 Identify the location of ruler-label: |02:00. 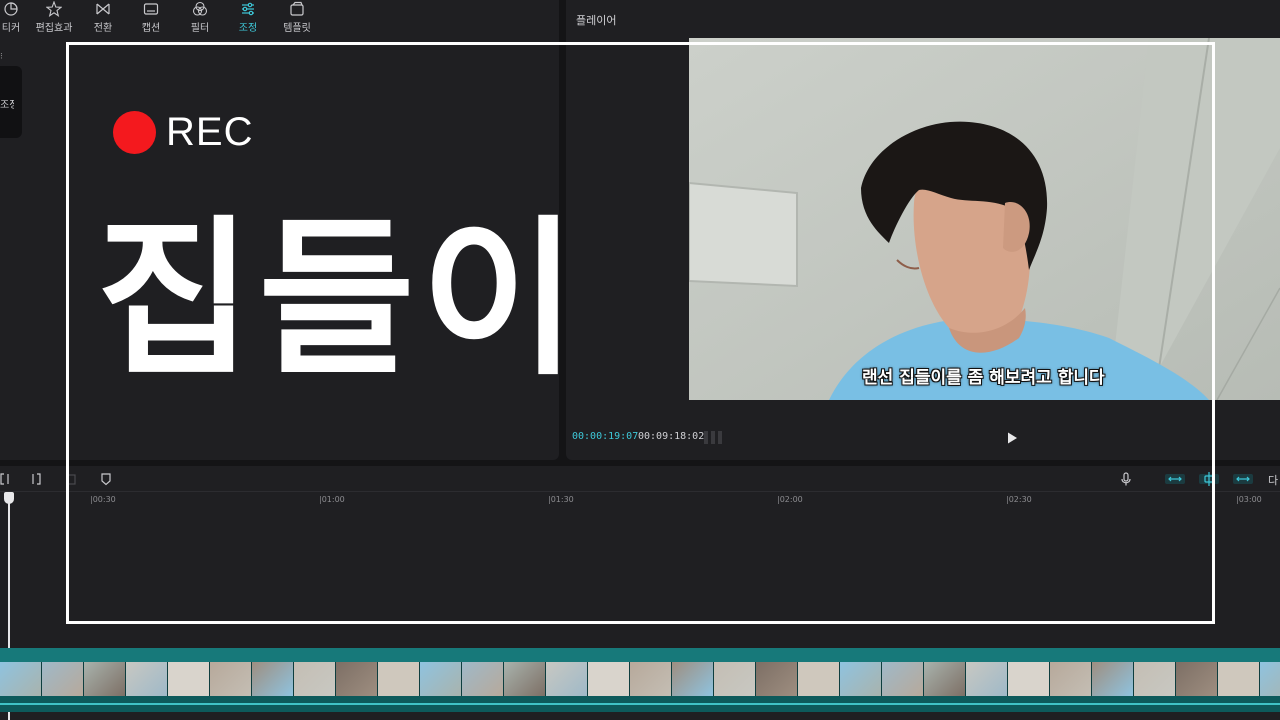
(790, 499).